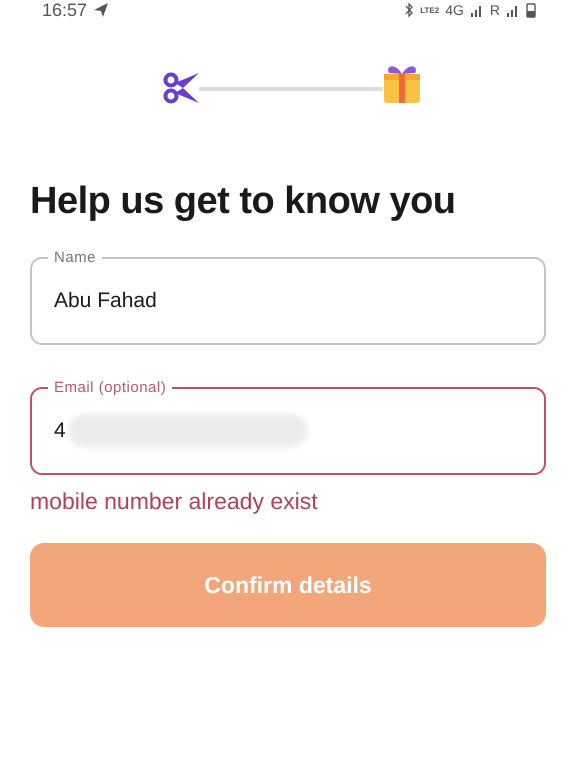 This screenshot has height=761, width=576. I want to click on page-heading: Help us get to know you, so click(243, 201).